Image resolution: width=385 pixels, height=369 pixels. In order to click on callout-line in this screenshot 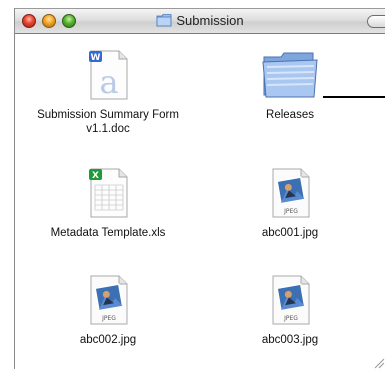, I will do `click(354, 97)`.